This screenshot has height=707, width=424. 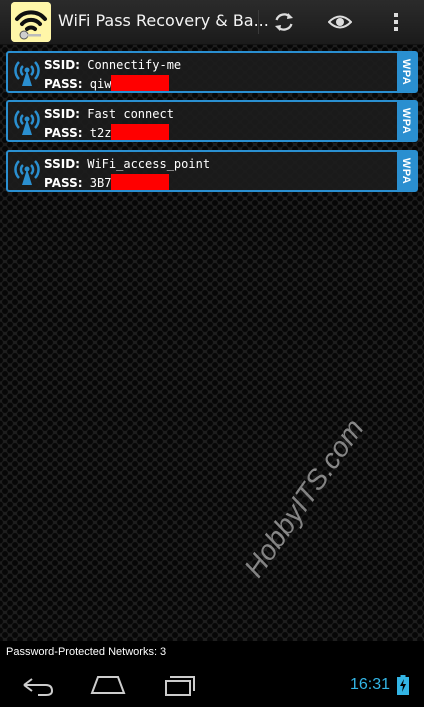 What do you see at coordinates (38, 685) in the screenshot?
I see `back-icon` at bounding box center [38, 685].